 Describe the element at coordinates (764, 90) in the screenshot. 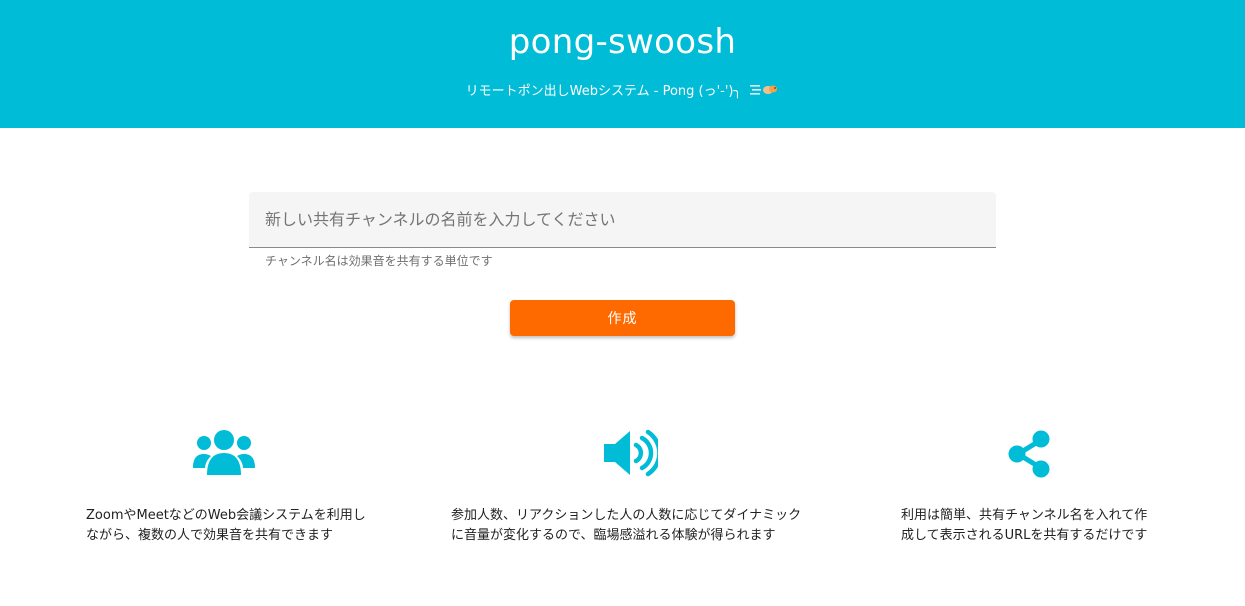

I see `swoosh-emoji-icon` at that location.